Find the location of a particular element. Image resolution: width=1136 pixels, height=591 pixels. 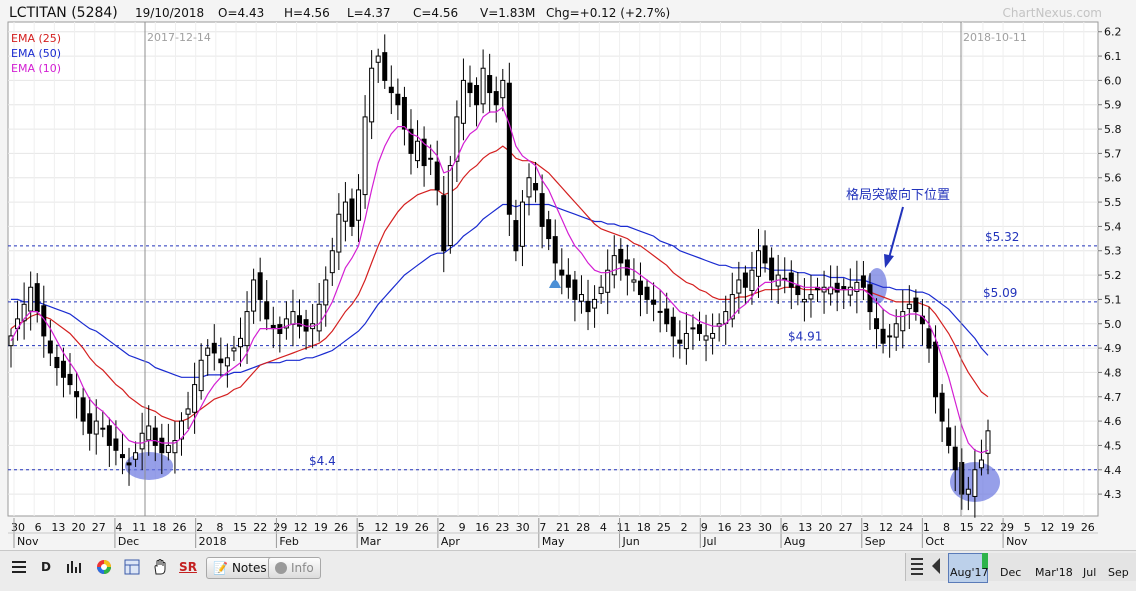

y-tick-label: 6.1 is located at coordinates (1113, 56).